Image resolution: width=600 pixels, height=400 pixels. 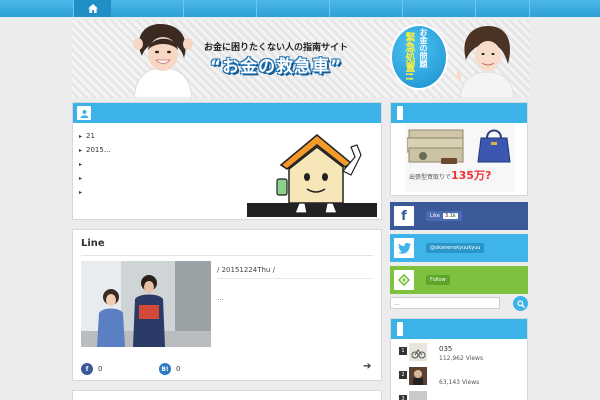 I want to click on banner-girl-illustration, so click(x=163, y=61).